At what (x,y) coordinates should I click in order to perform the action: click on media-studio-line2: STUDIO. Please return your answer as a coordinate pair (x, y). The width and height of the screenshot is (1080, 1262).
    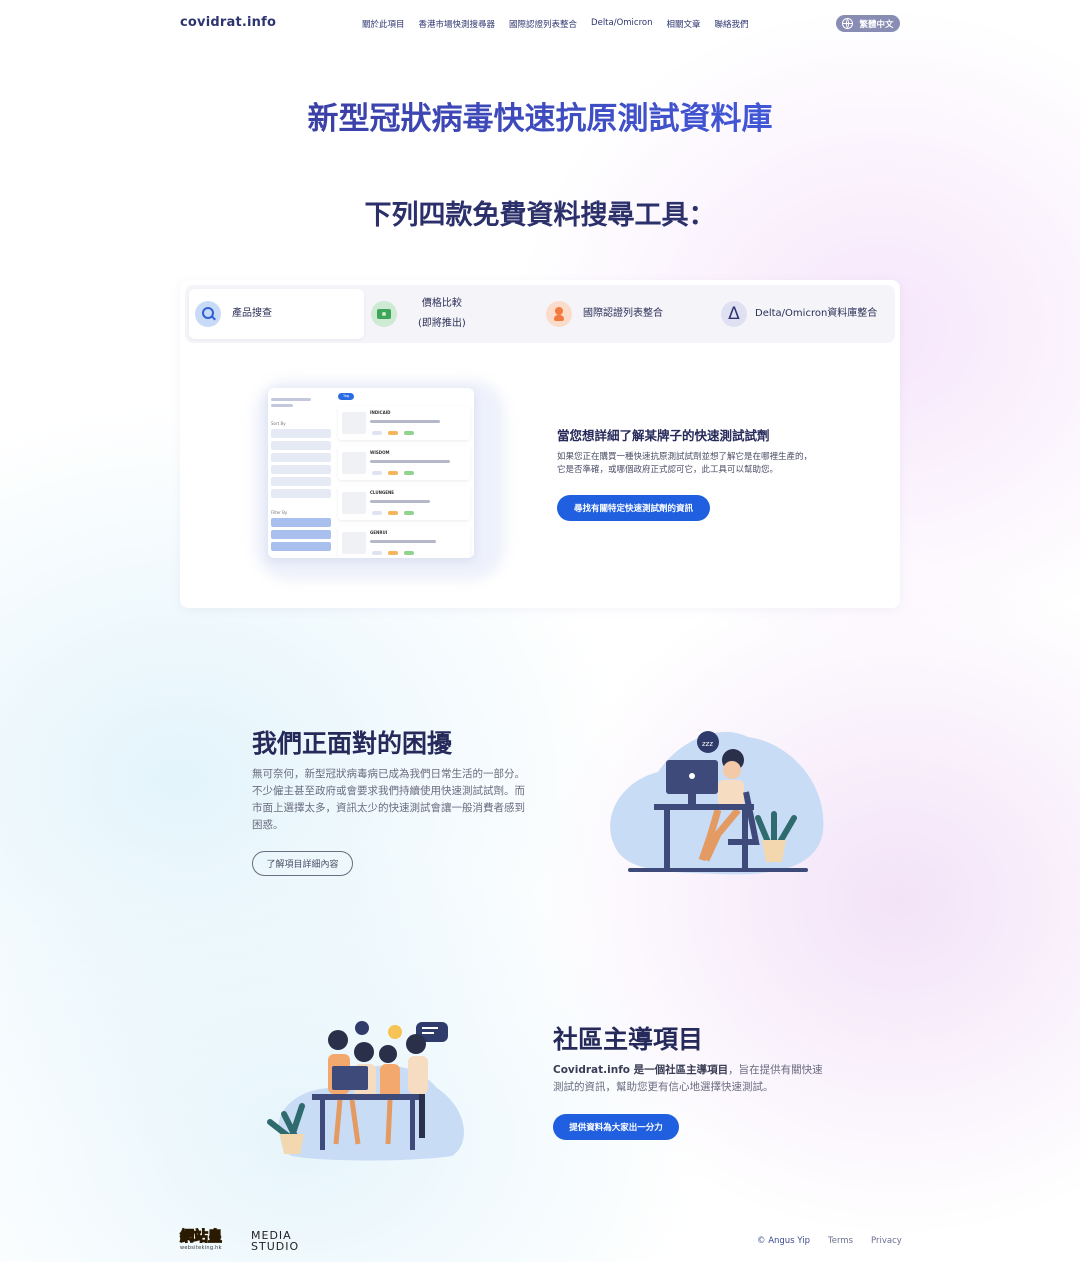
    Looking at the image, I should click on (275, 1246).